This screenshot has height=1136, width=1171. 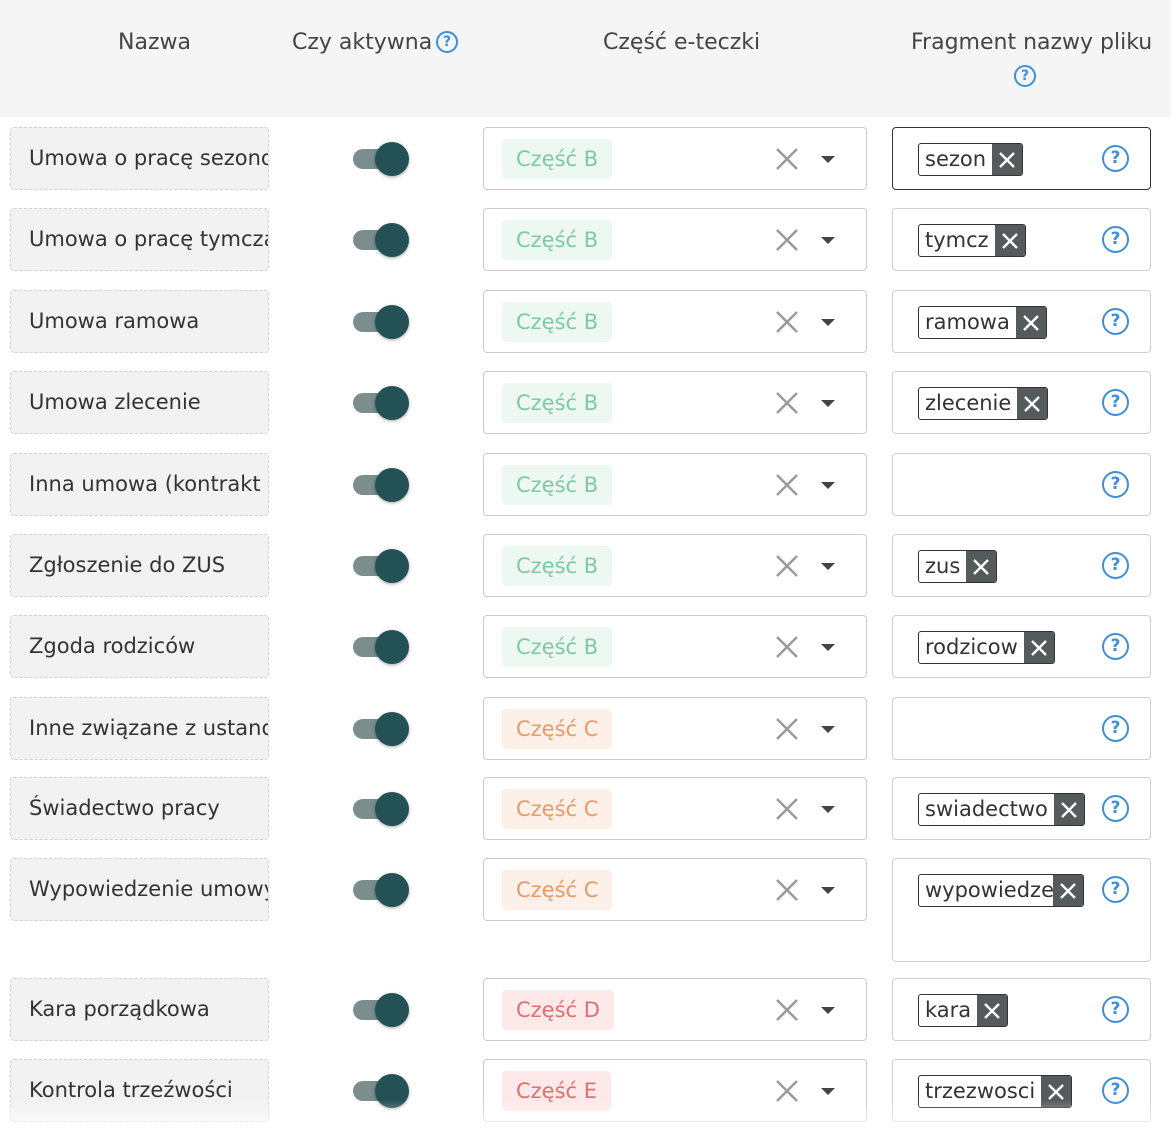 I want to click on filename-fragment-input: ramowa ?, so click(x=1021, y=321).